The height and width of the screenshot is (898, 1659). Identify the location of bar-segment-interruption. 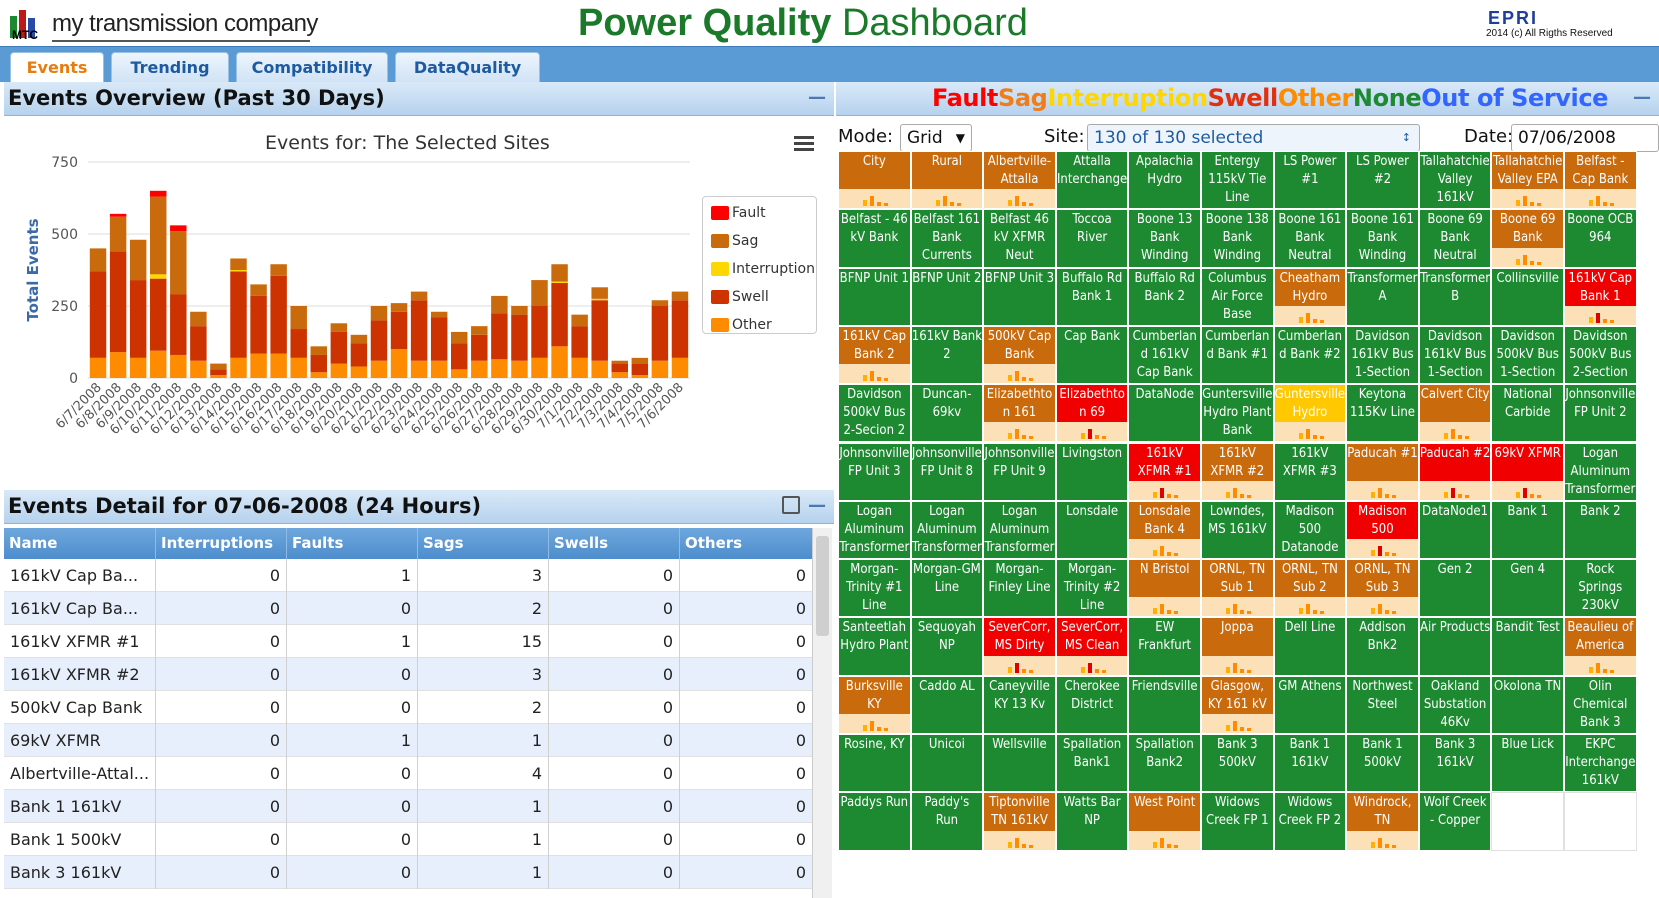
(559, 282).